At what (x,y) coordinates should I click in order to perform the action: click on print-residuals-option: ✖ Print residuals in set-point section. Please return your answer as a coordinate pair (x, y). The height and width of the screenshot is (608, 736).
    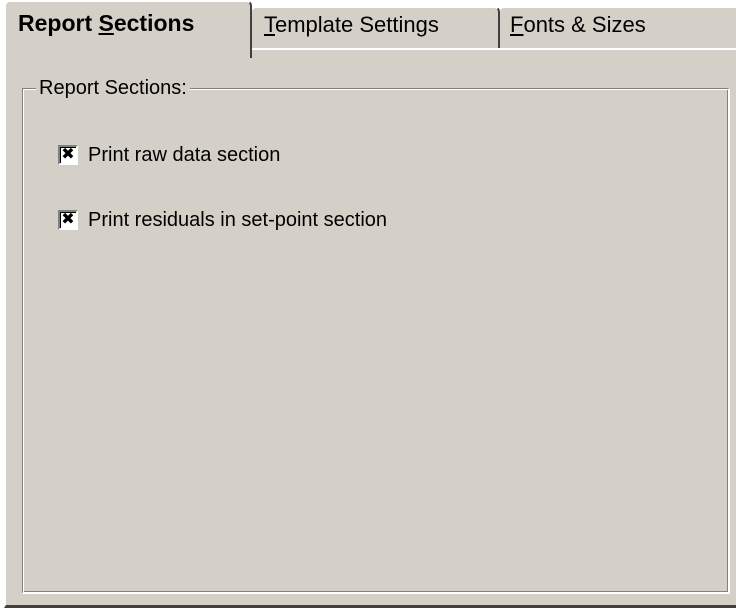
    Looking at the image, I should click on (222, 220).